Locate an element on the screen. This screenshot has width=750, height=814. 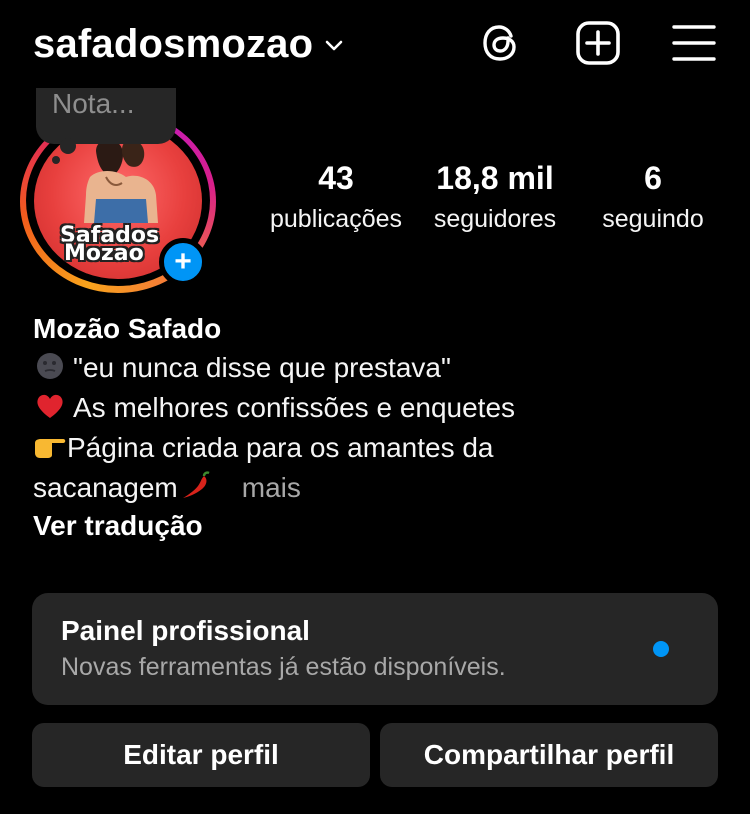
account-switcher: safadosmozao is located at coordinates (189, 44).